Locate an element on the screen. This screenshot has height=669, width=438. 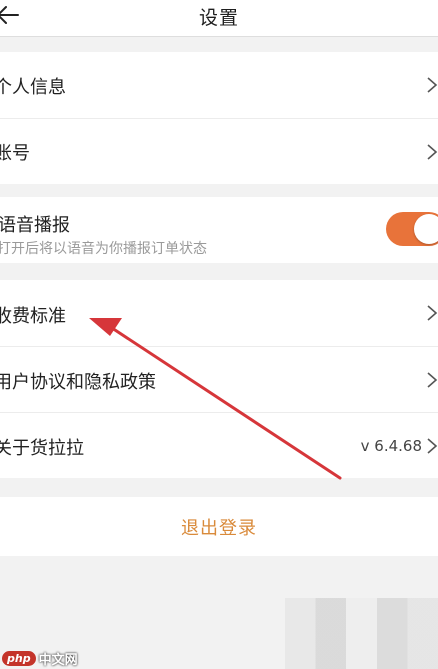
row-label: 语音播报 is located at coordinates (35, 225).